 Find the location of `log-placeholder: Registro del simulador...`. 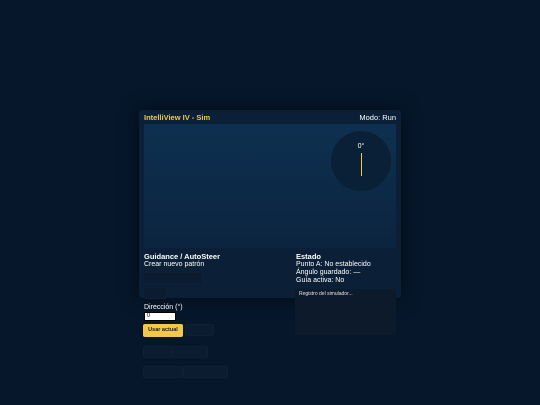

log-placeholder: Registro del simulador... is located at coordinates (326, 294).